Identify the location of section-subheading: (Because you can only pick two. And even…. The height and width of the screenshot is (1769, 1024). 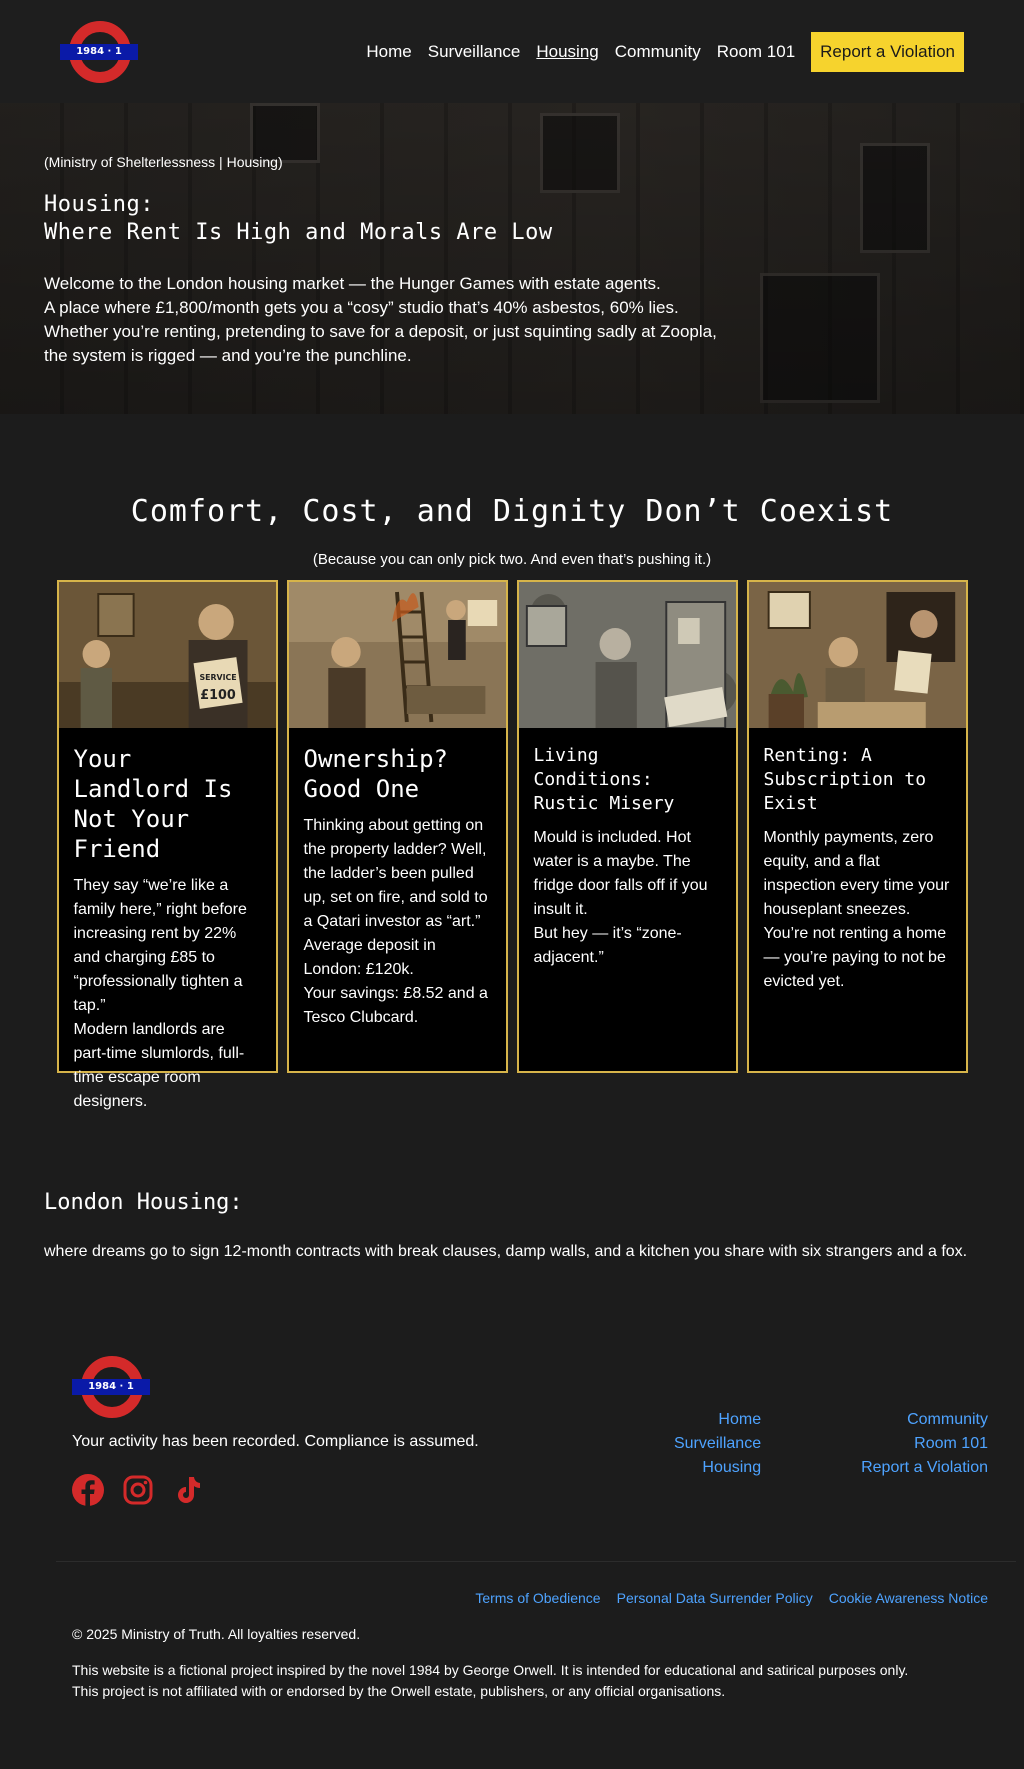
(512, 559).